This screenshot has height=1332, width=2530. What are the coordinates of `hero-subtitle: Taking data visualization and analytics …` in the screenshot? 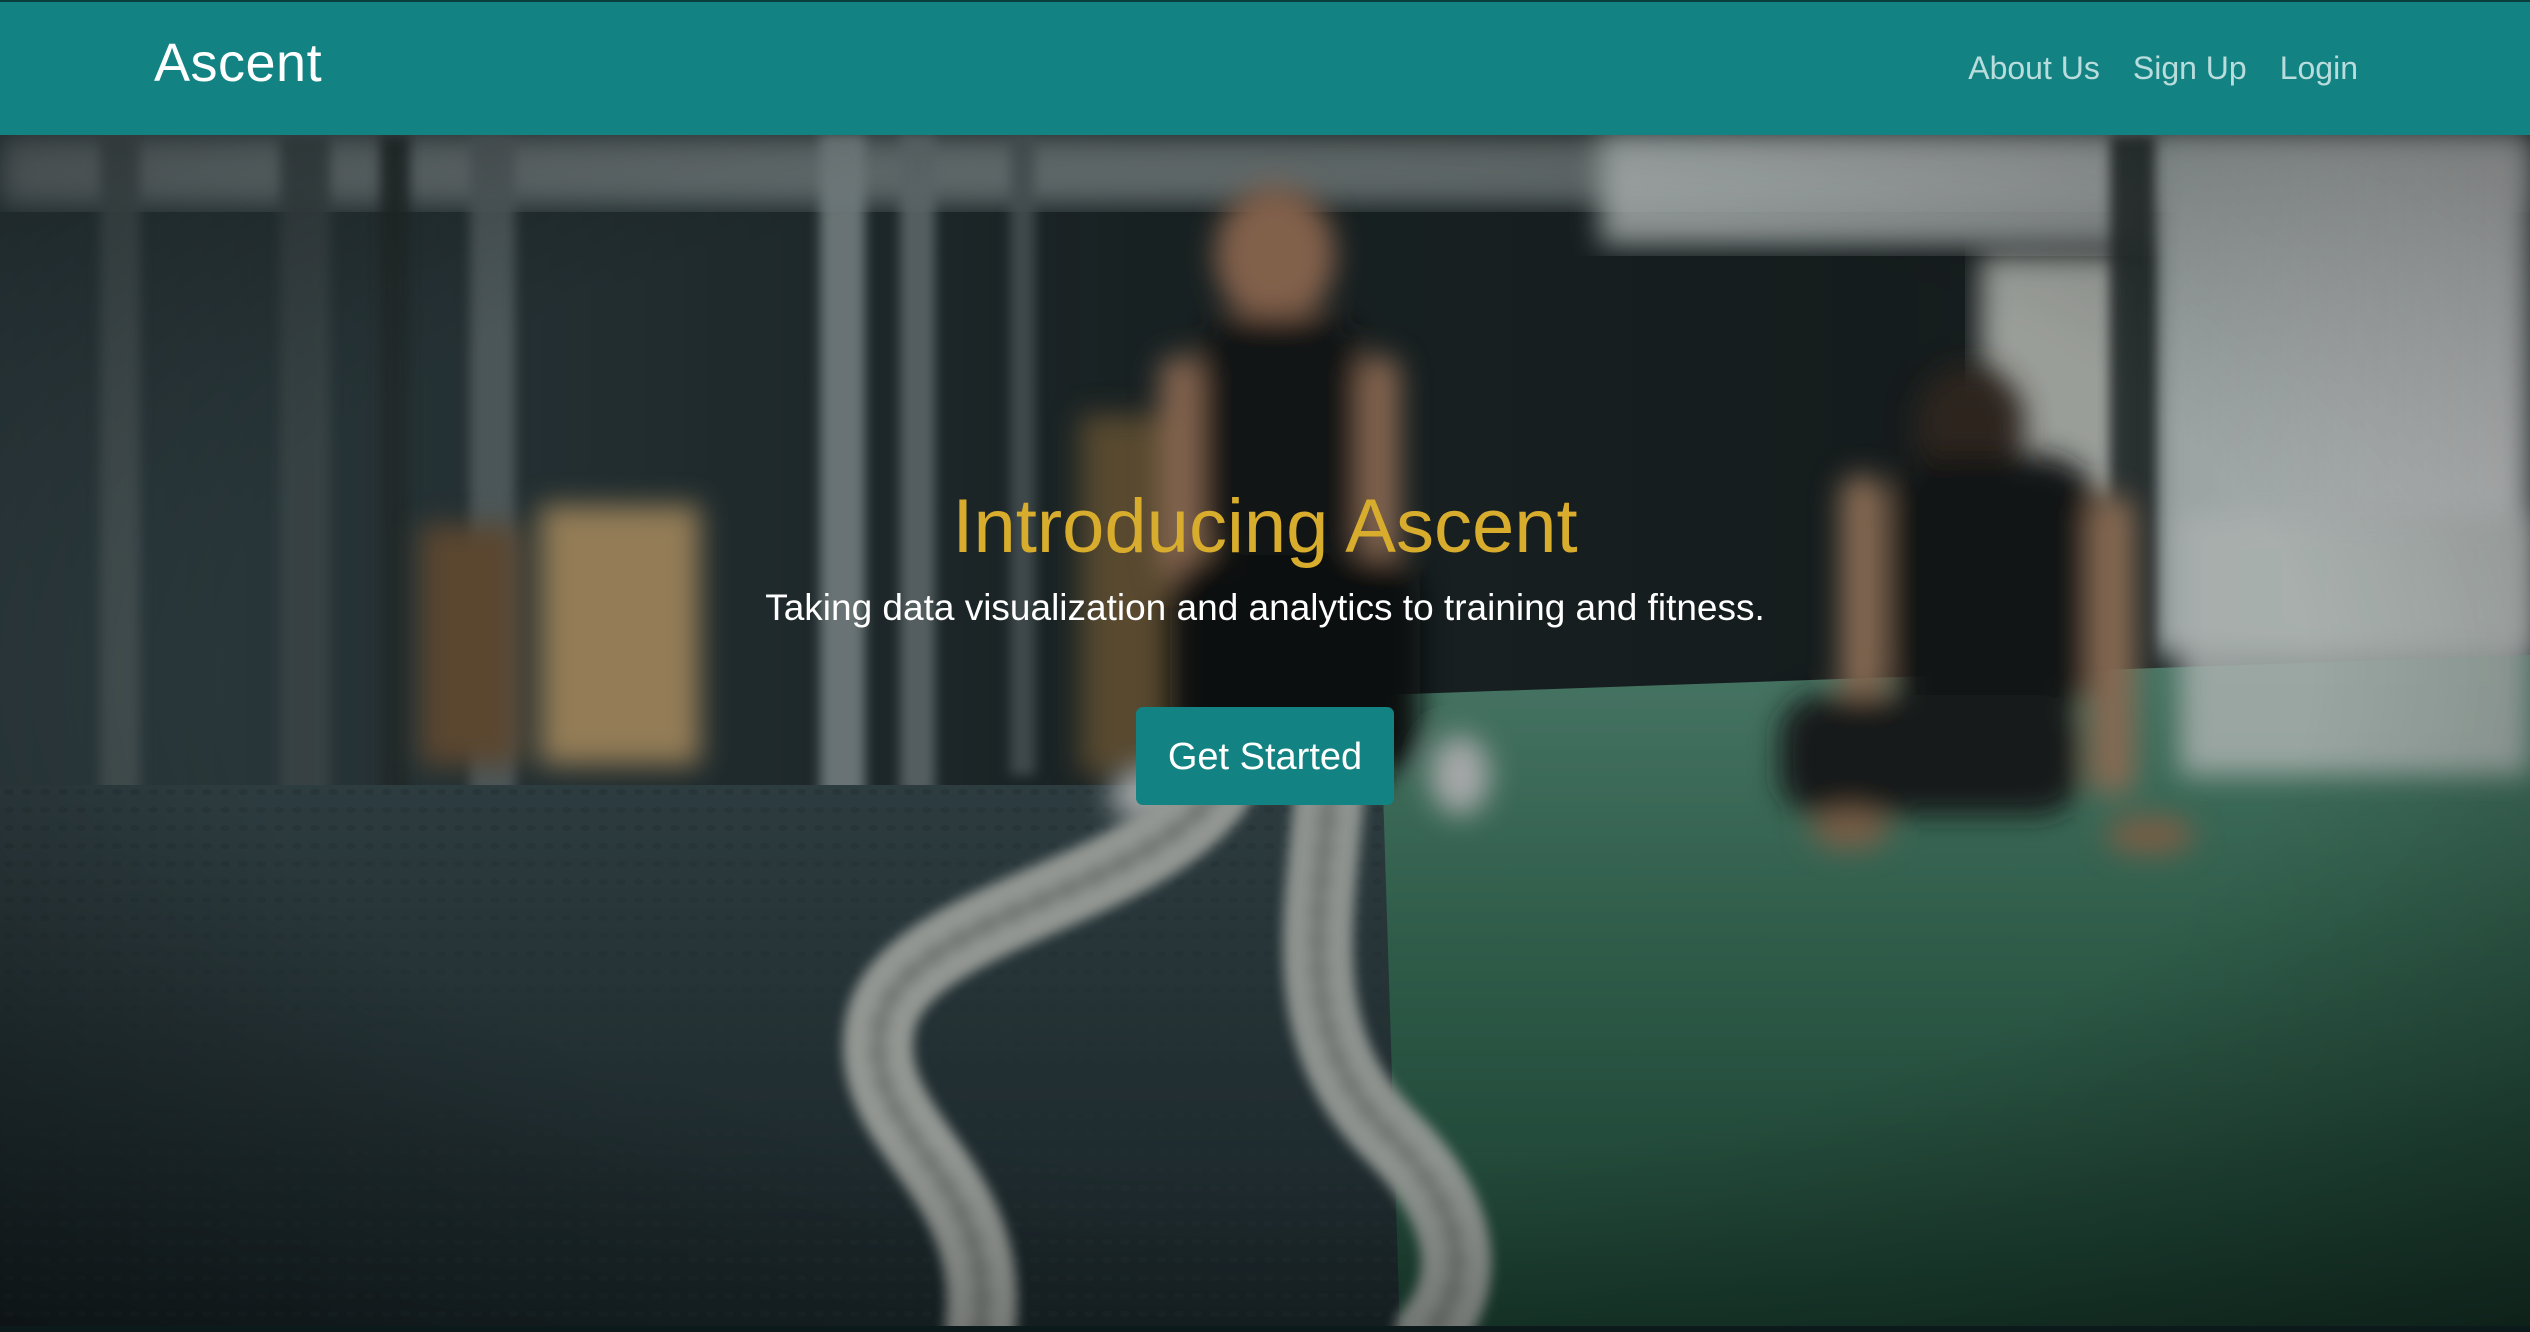 It's located at (1265, 607).